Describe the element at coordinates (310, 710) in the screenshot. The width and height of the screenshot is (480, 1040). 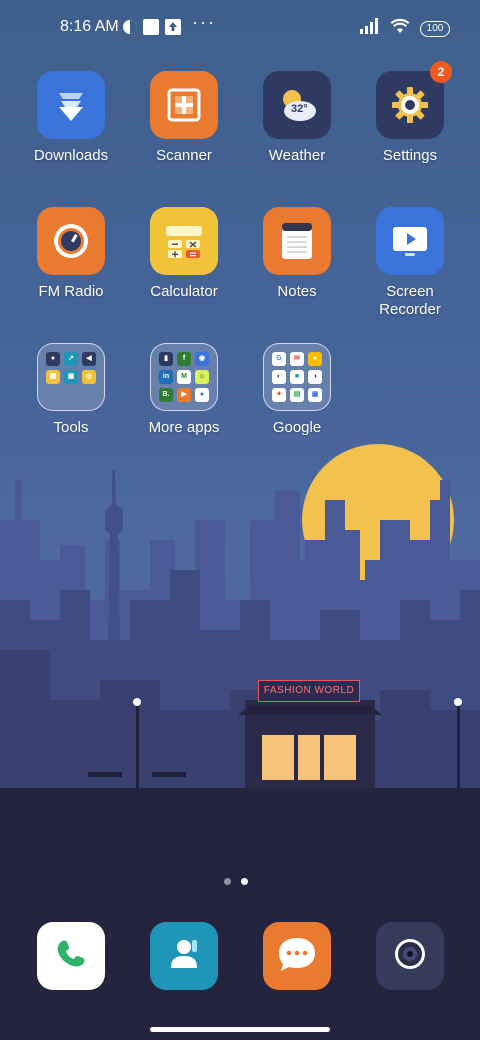
I see `store-roof` at that location.